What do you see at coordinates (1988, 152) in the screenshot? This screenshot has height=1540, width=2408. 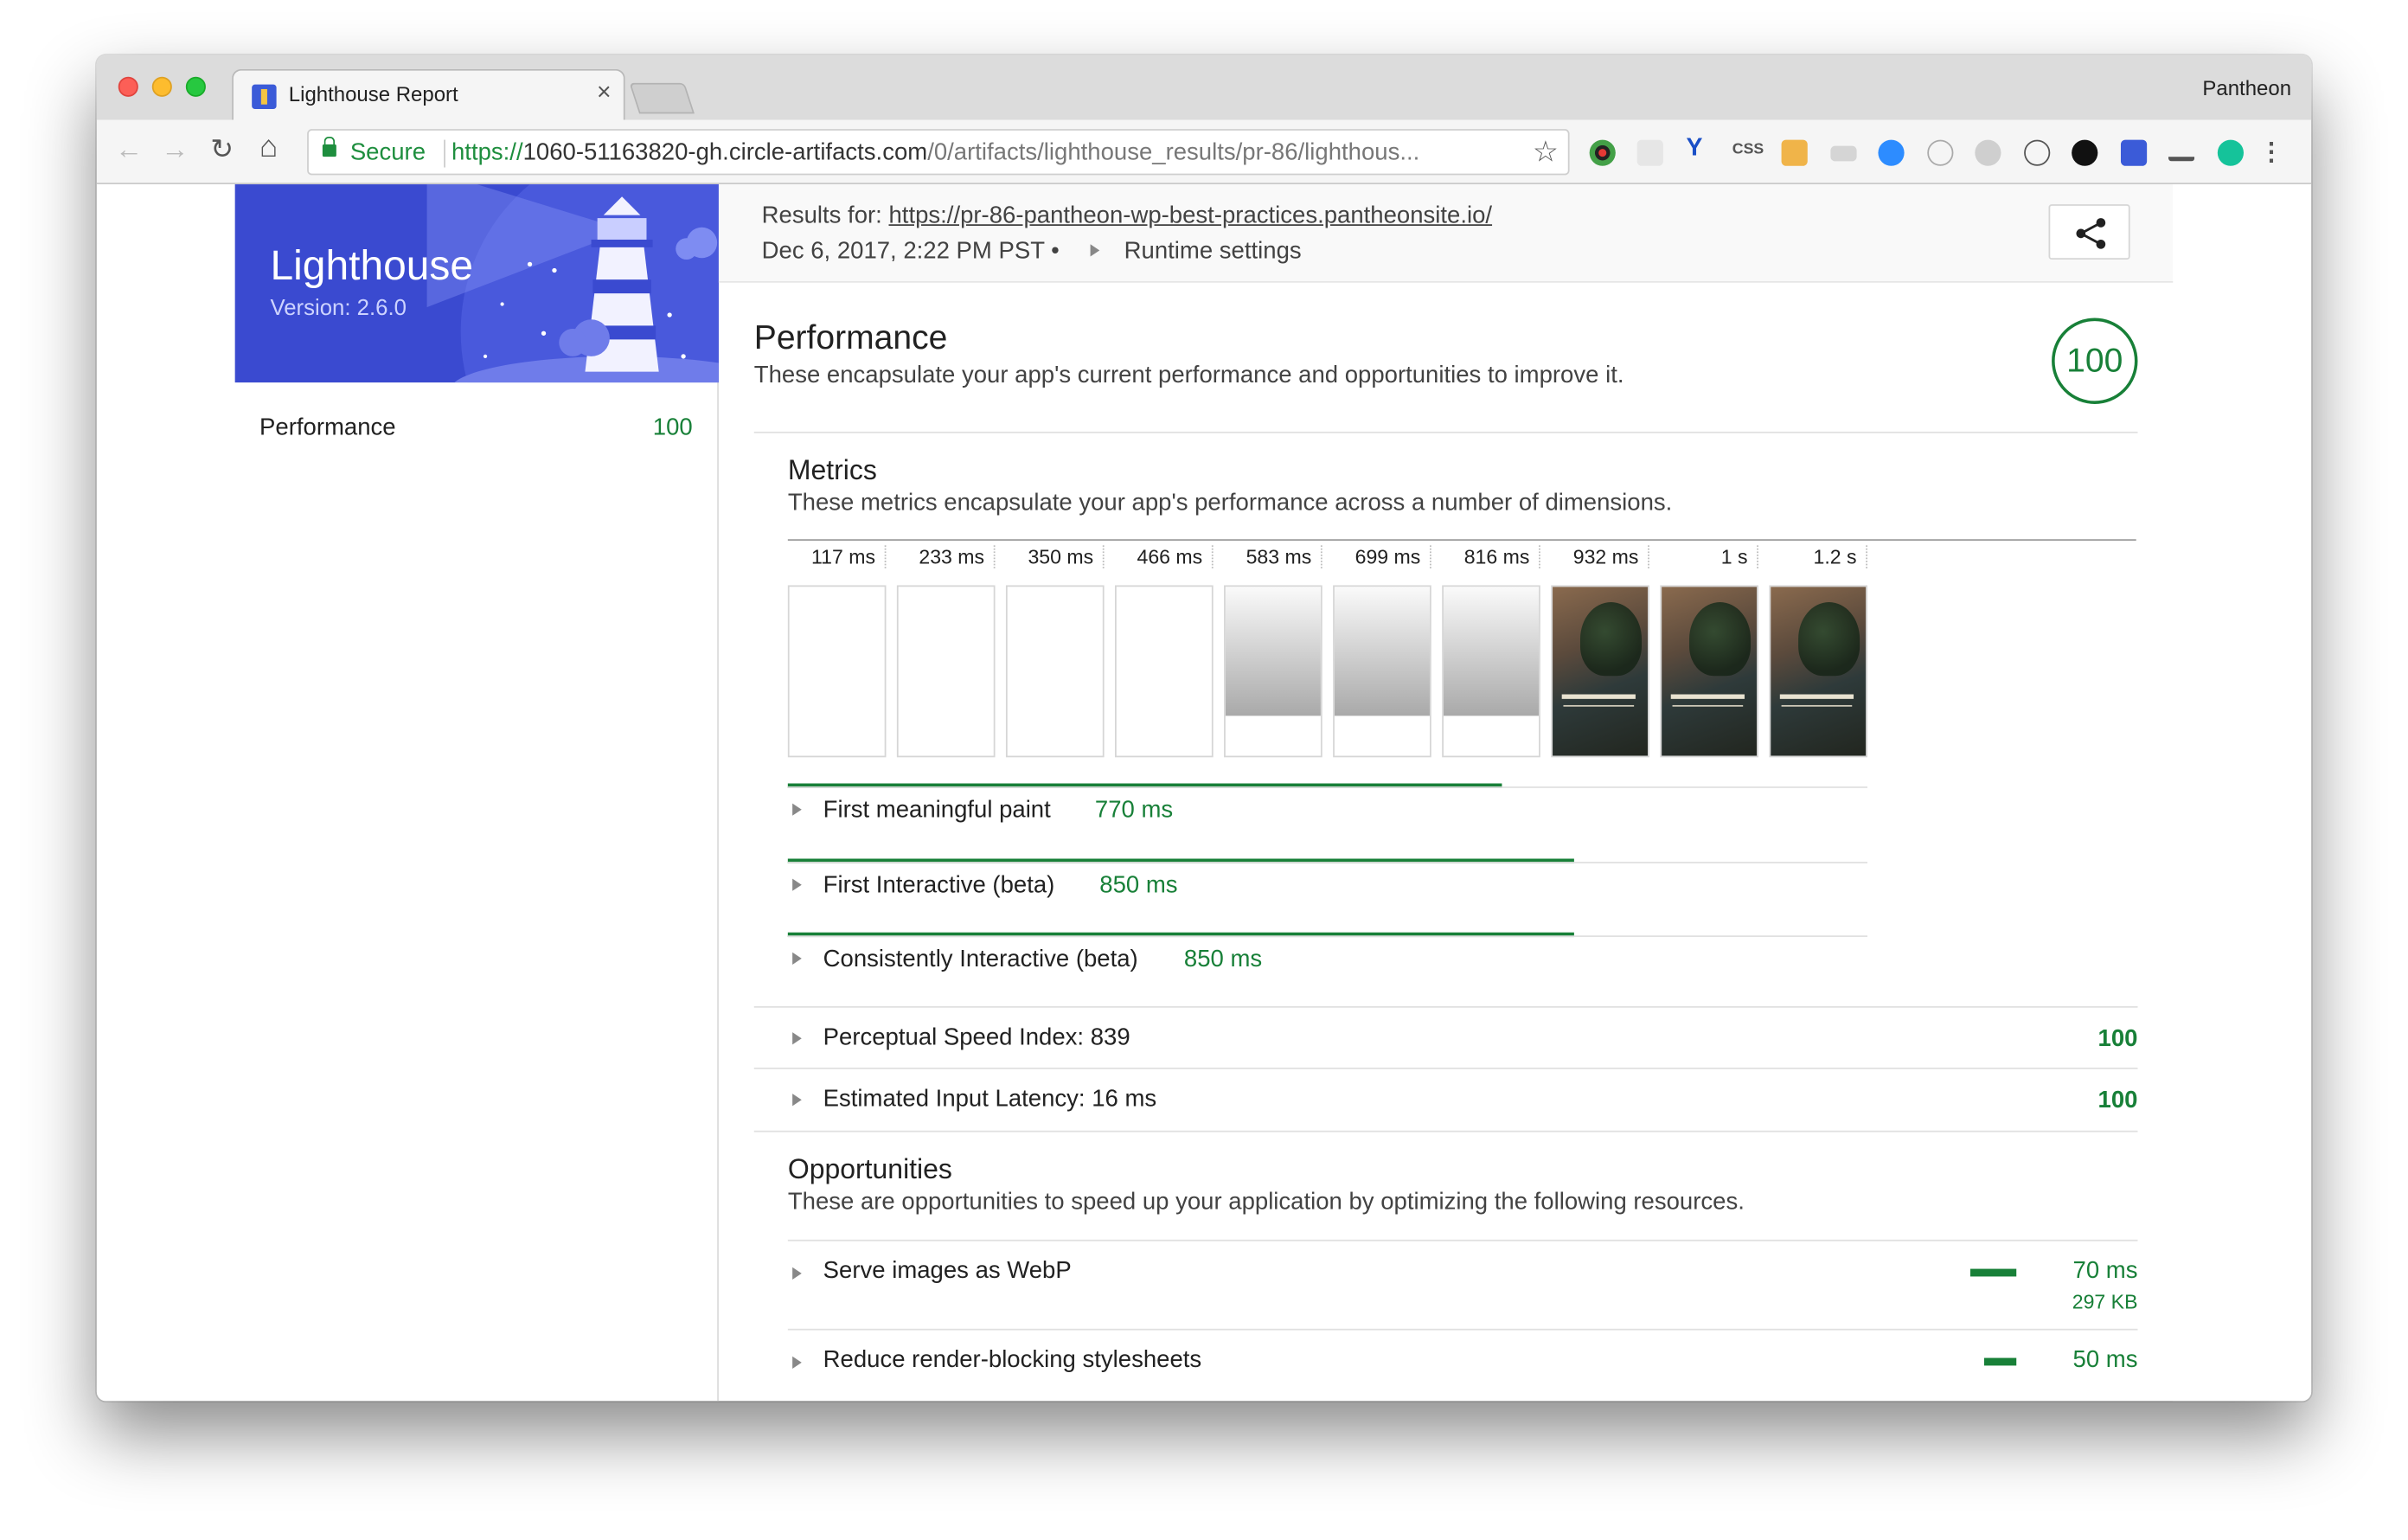 I see `shield-extension-icon` at bounding box center [1988, 152].